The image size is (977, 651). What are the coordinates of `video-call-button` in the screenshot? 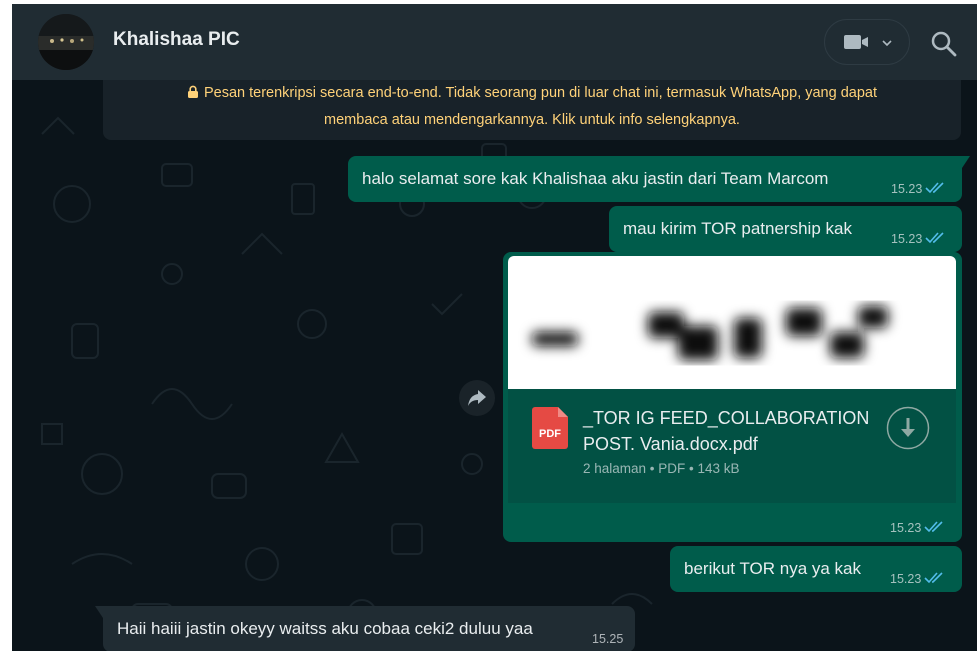 It's located at (867, 42).